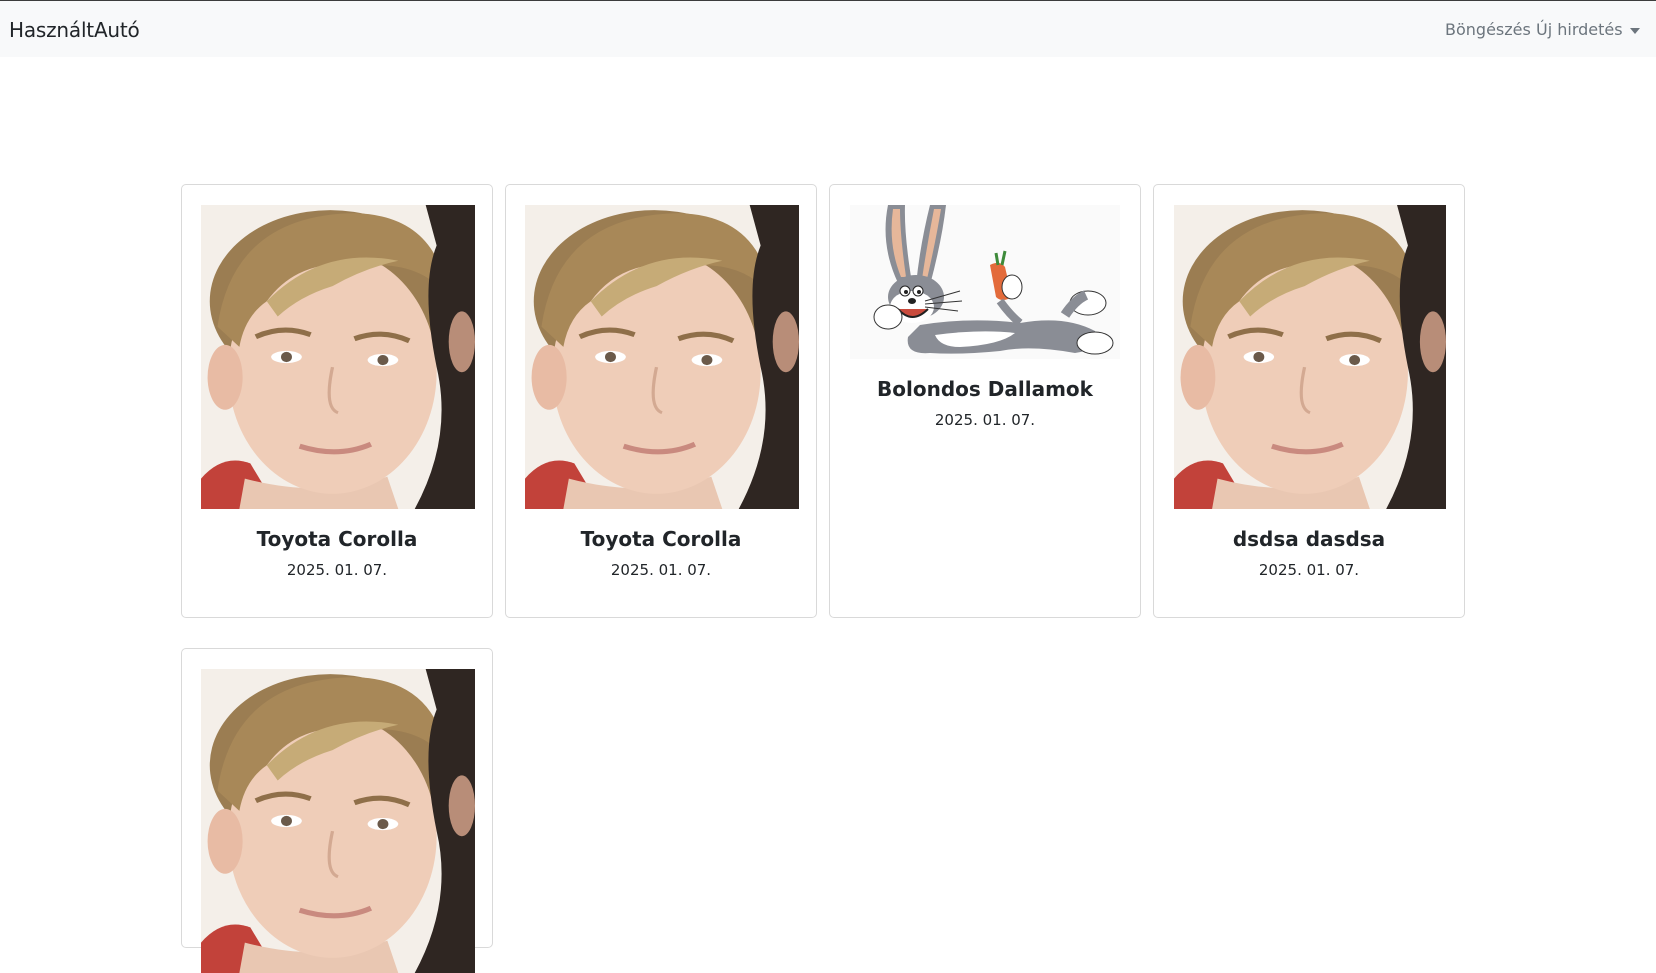  I want to click on caret-down-icon, so click(1635, 31).